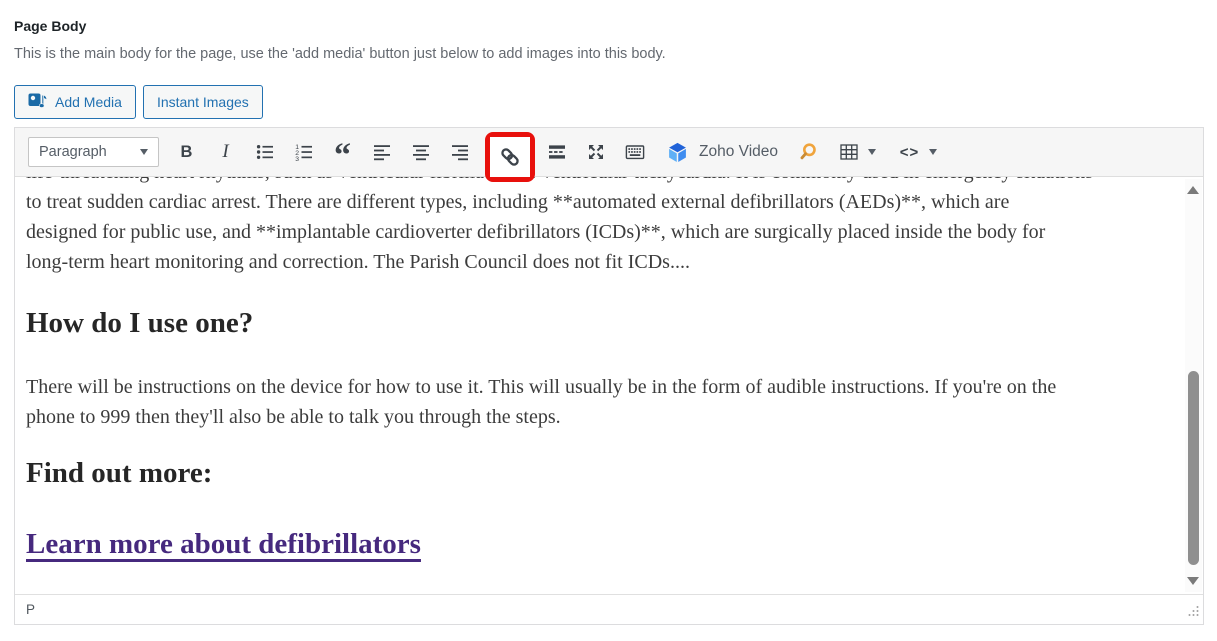  What do you see at coordinates (933, 152) in the screenshot?
I see `code-chevron-down-icon` at bounding box center [933, 152].